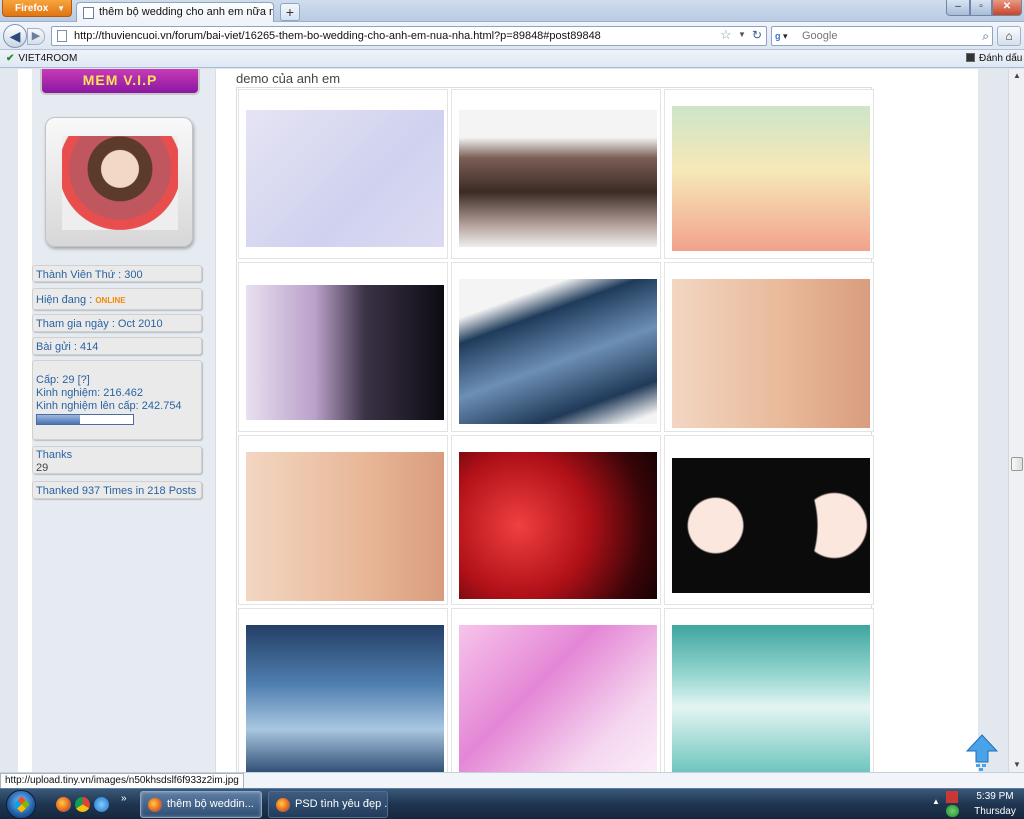  Describe the element at coordinates (887, 36) in the screenshot. I see `search-input` at that location.